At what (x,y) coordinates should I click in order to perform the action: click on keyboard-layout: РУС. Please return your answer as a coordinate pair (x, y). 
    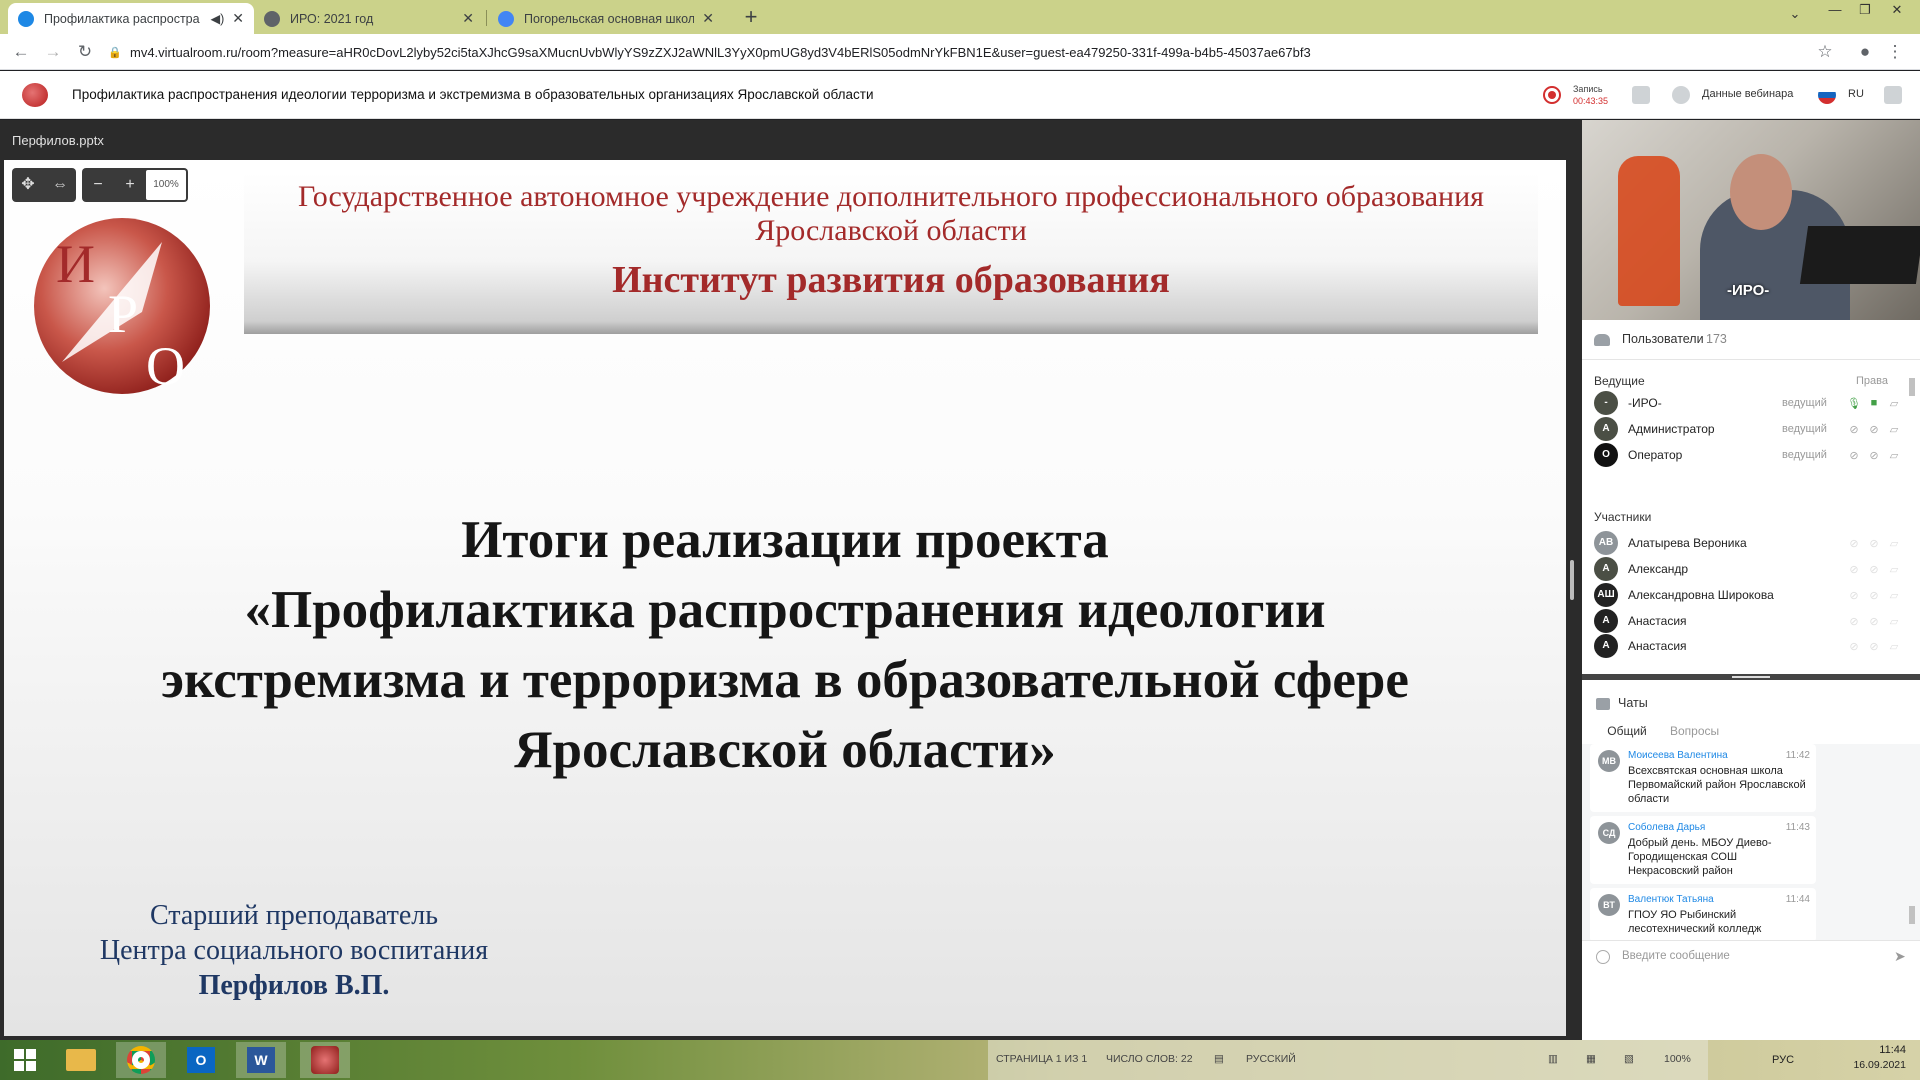
    Looking at the image, I should click on (1783, 1060).